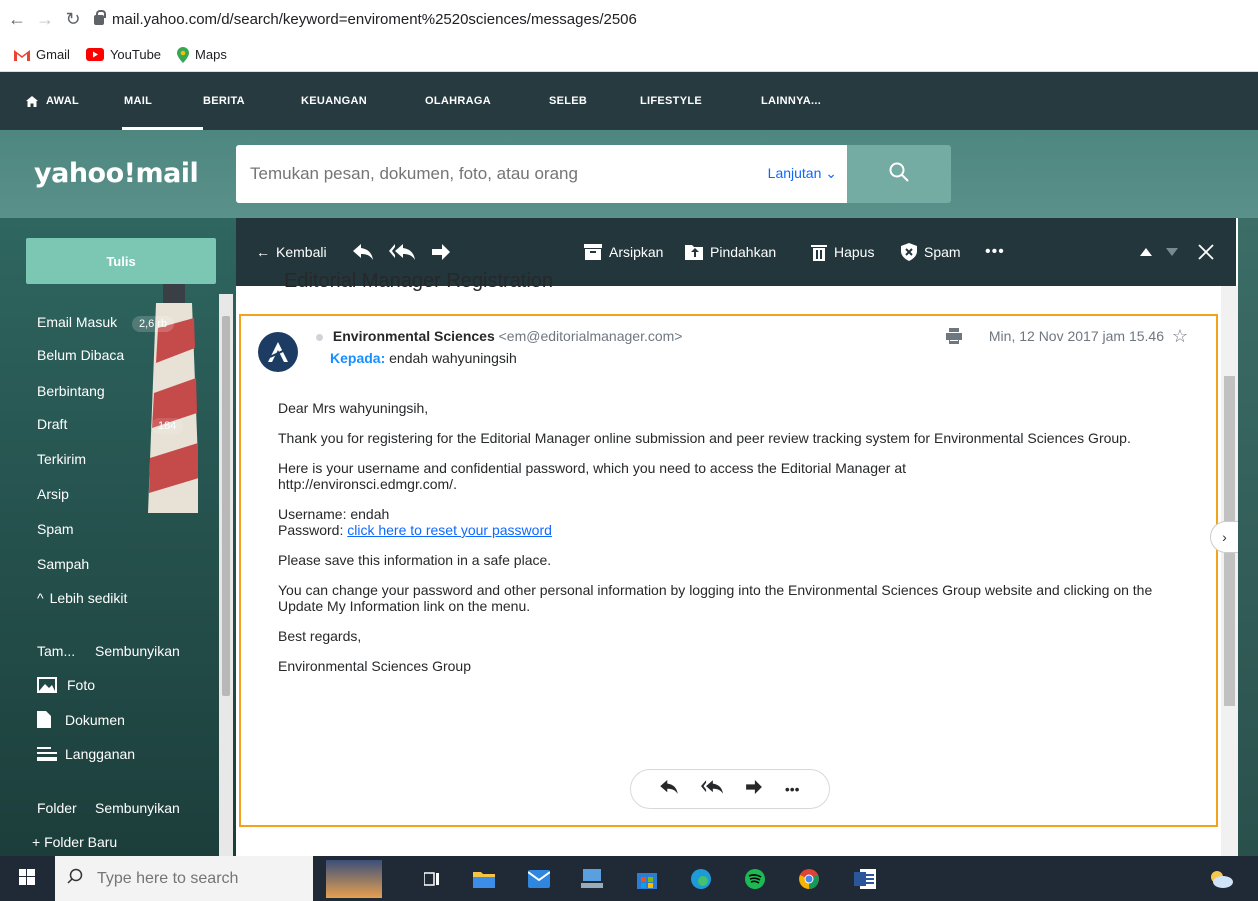  I want to click on file-explorer-icon, so click(484, 879).